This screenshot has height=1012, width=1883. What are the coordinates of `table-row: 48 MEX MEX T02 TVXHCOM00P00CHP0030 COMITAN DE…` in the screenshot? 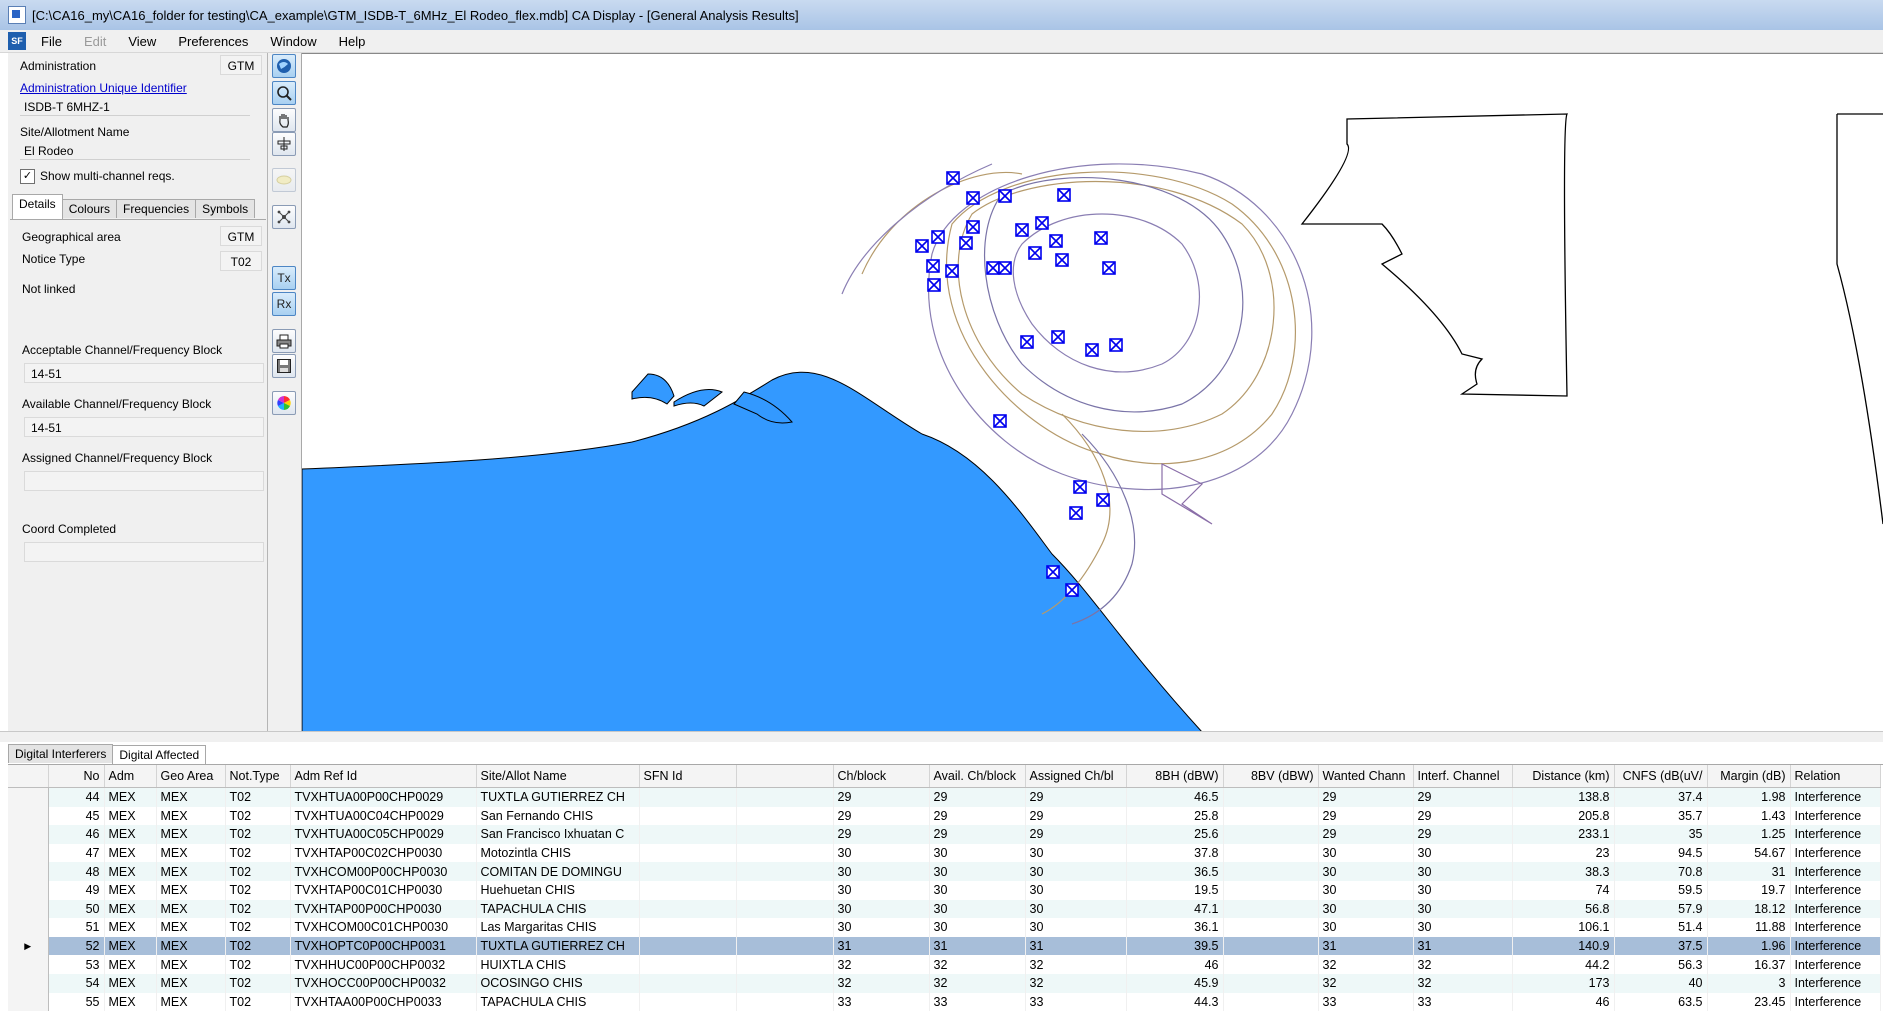 It's located at (944, 871).